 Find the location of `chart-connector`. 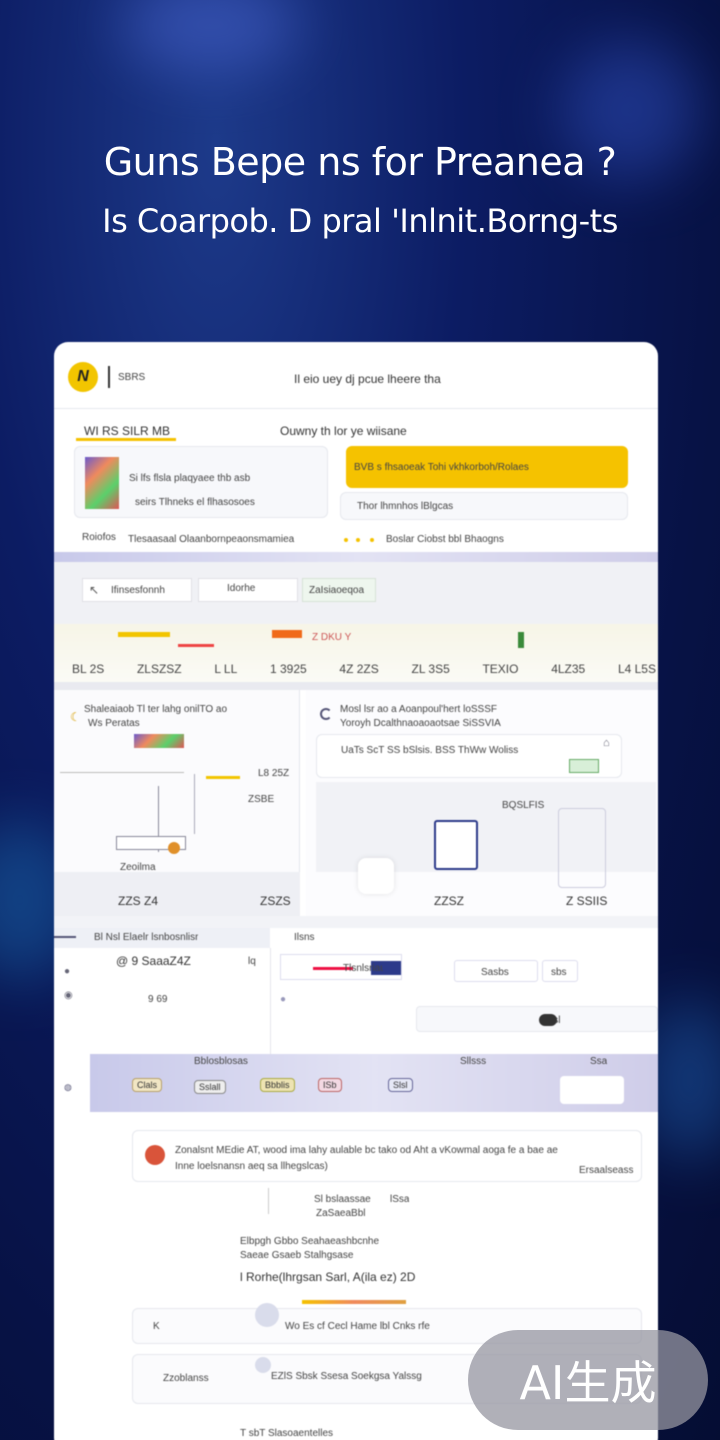

chart-connector is located at coordinates (194, 804).